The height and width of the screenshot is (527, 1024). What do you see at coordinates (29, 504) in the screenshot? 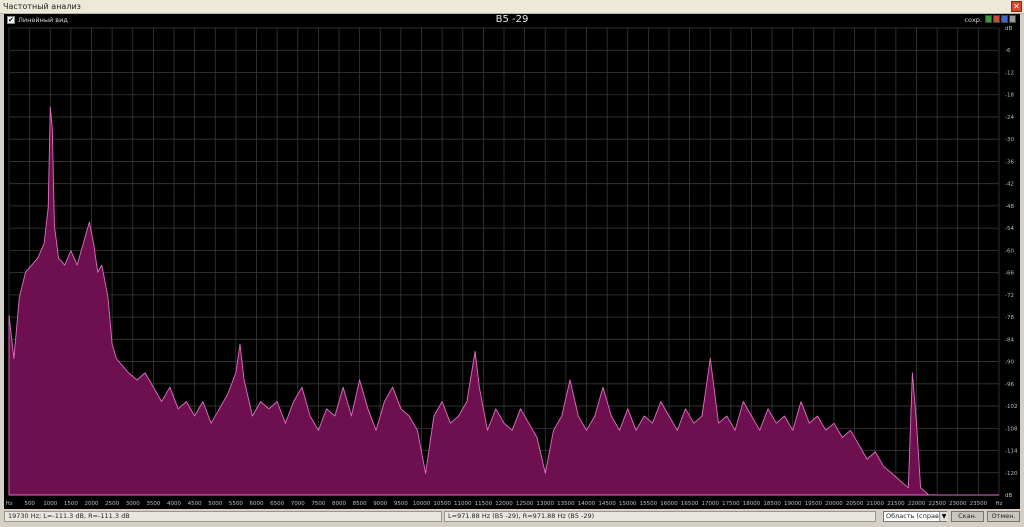
I see `x-tick-label: 500` at bounding box center [29, 504].